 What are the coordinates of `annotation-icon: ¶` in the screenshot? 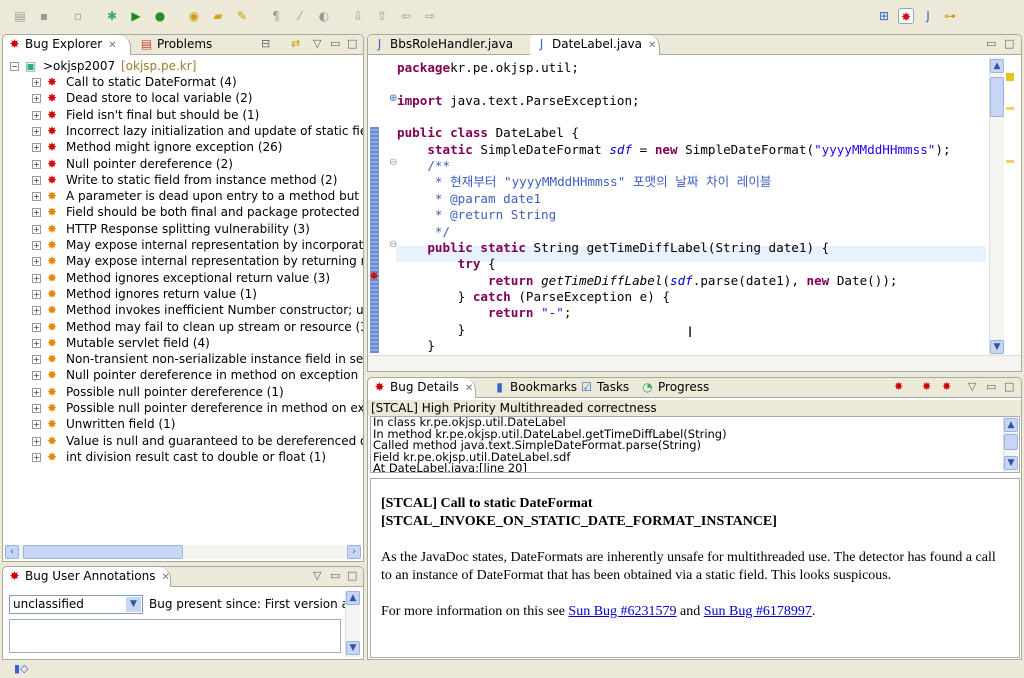 It's located at (276, 16).